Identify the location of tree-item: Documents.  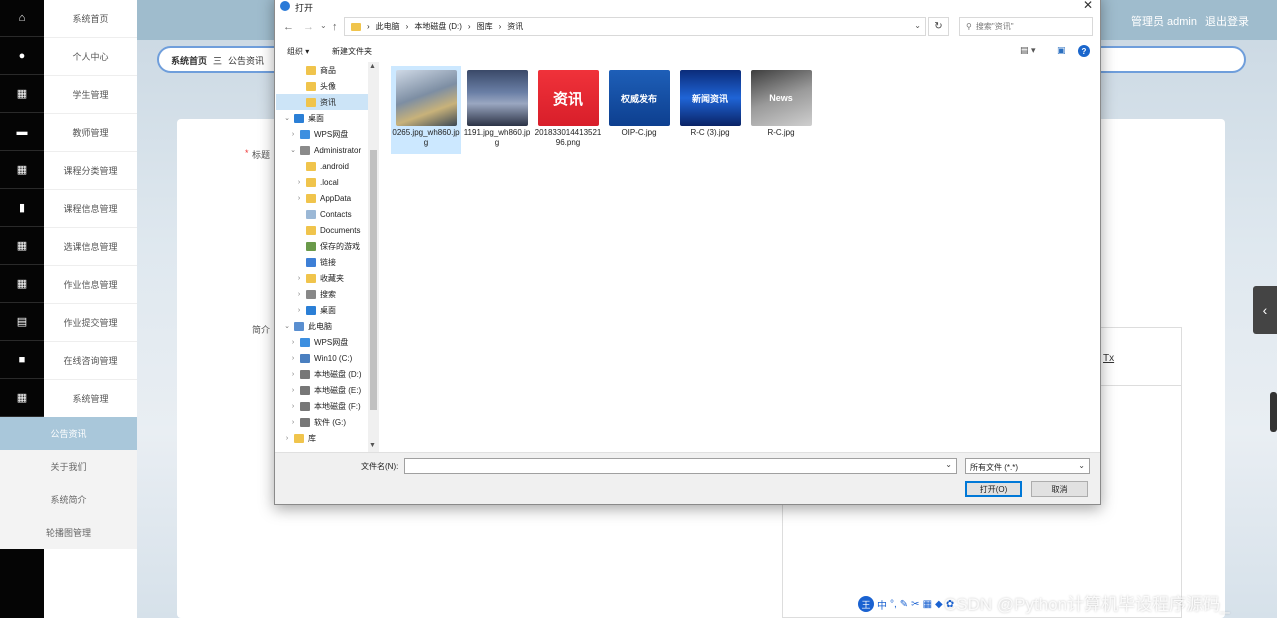
(322, 230).